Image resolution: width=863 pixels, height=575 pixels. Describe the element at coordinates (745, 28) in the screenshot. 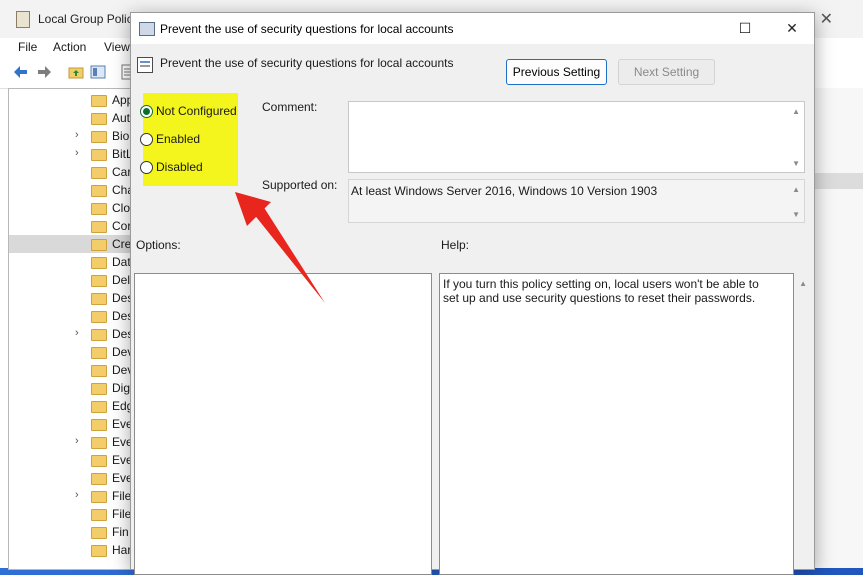

I see `maximize-icon: ☐` at that location.